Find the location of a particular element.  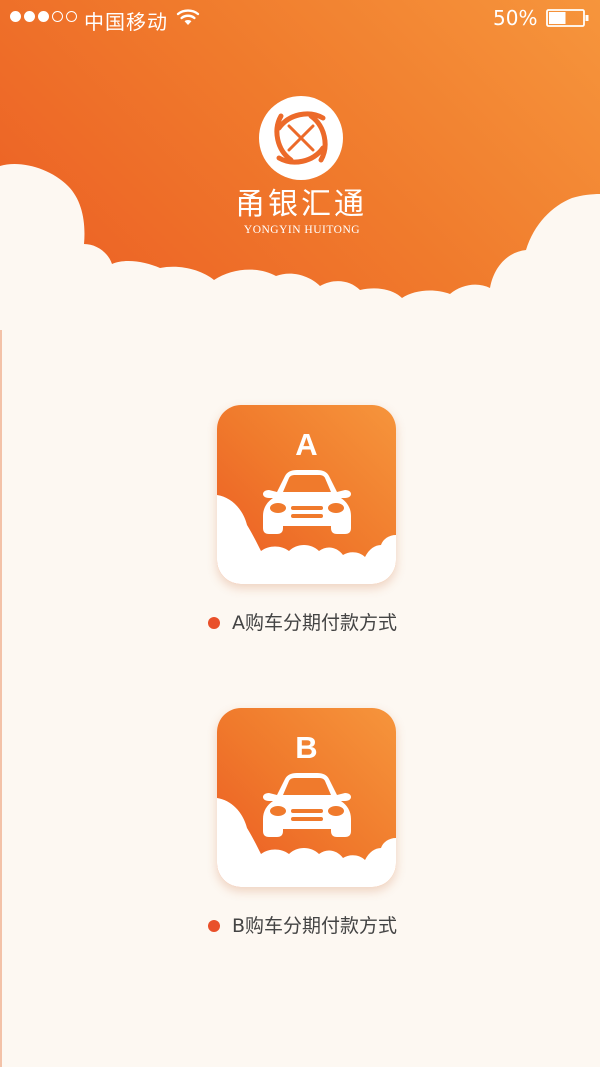

wifi-icon is located at coordinates (188, 17).